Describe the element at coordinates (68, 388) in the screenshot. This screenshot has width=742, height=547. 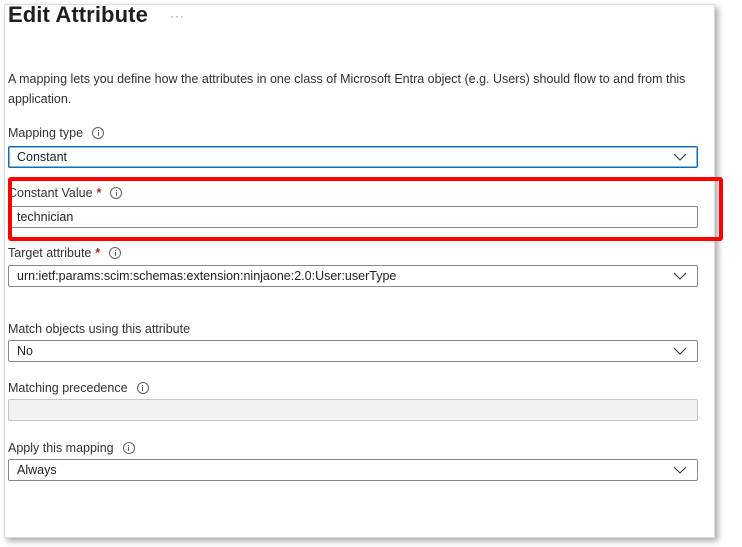
I see `matching-precedence-label-text: Matching precedence` at that location.